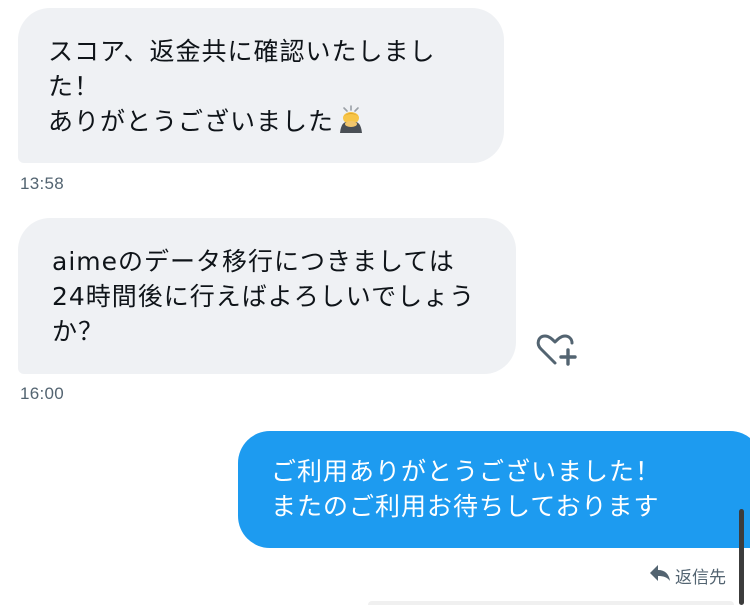 The image size is (750, 605). What do you see at coordinates (557, 350) in the screenshot?
I see `heart-plus-icon` at bounding box center [557, 350].